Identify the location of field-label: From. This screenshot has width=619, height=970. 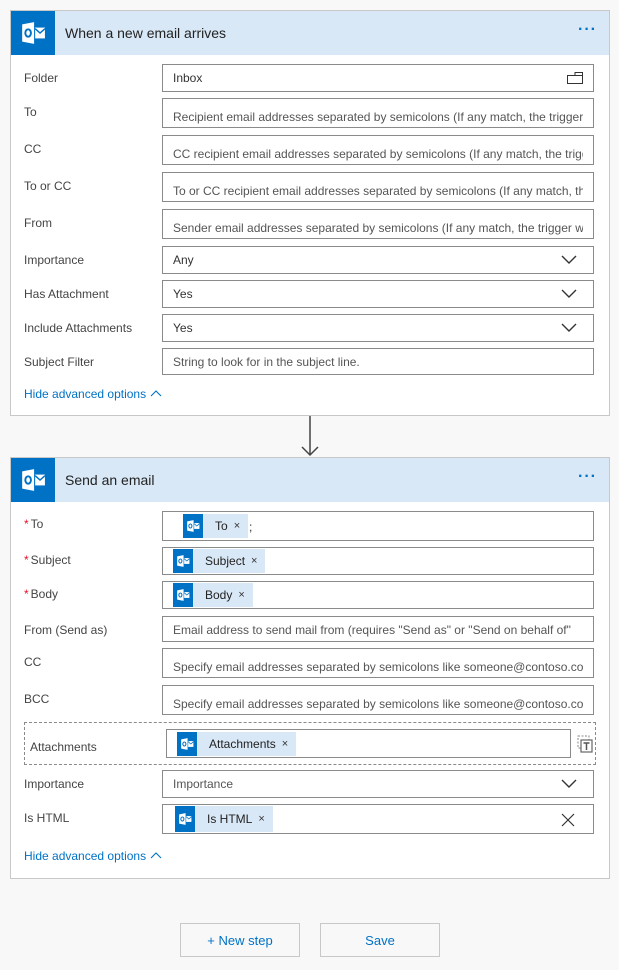
(38, 223).